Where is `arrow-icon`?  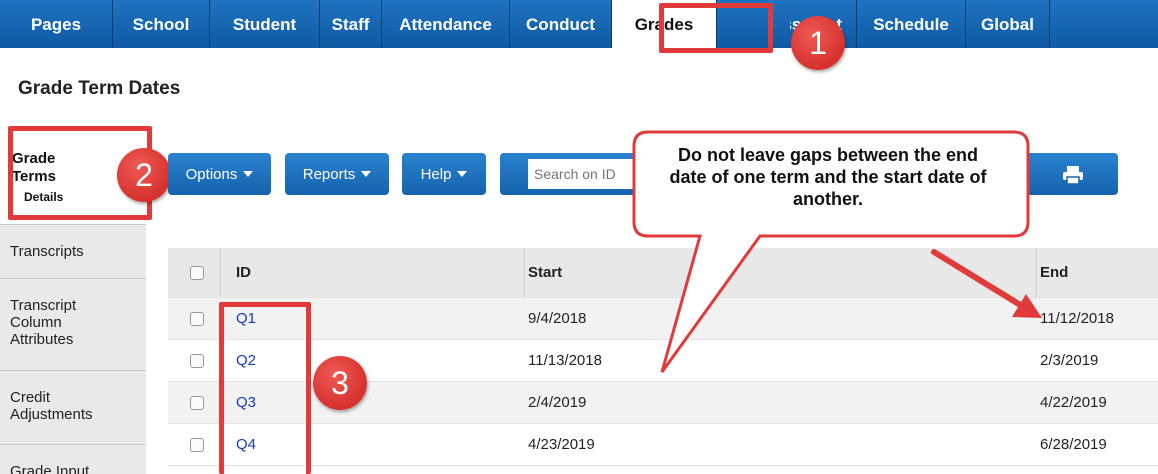 arrow-icon is located at coordinates (986, 283).